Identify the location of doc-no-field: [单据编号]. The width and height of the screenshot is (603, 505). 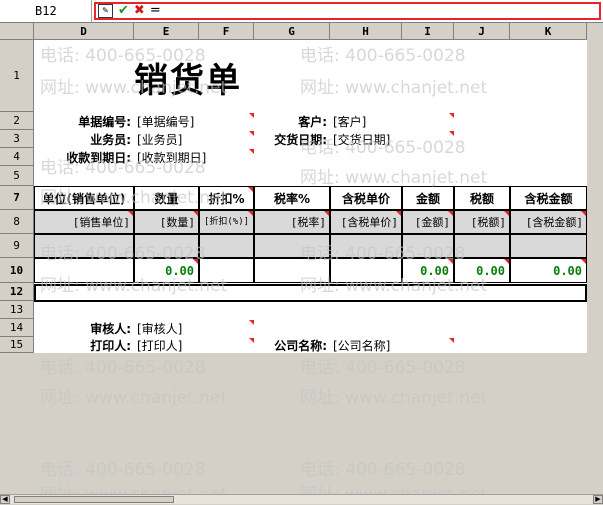
(194, 121).